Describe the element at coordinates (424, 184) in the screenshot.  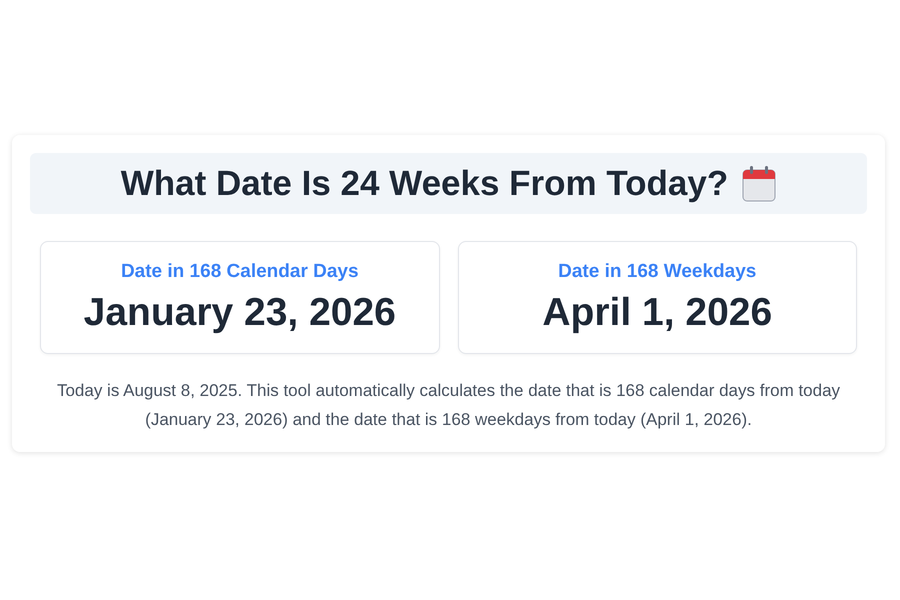
I see `page-title: What Date Is 24 Weeks From Today?` at that location.